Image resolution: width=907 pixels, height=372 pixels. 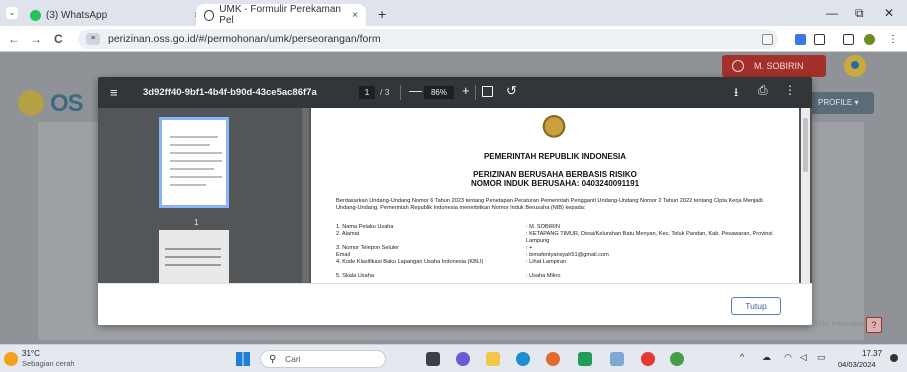 I want to click on modal-footer: Tutup, so click(x=455, y=304).